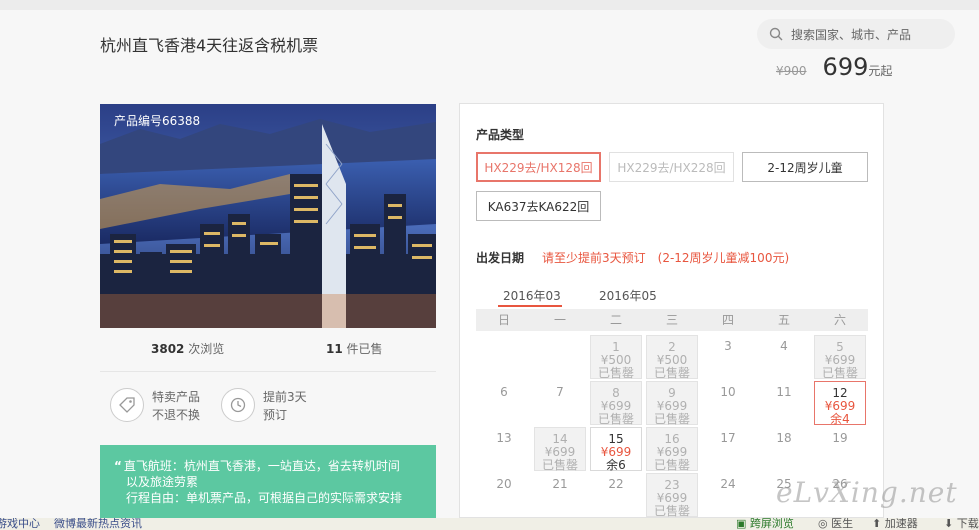 Image resolution: width=979 pixels, height=530 pixels. Describe the element at coordinates (840, 438) in the screenshot. I see `day-number: 19` at that location.